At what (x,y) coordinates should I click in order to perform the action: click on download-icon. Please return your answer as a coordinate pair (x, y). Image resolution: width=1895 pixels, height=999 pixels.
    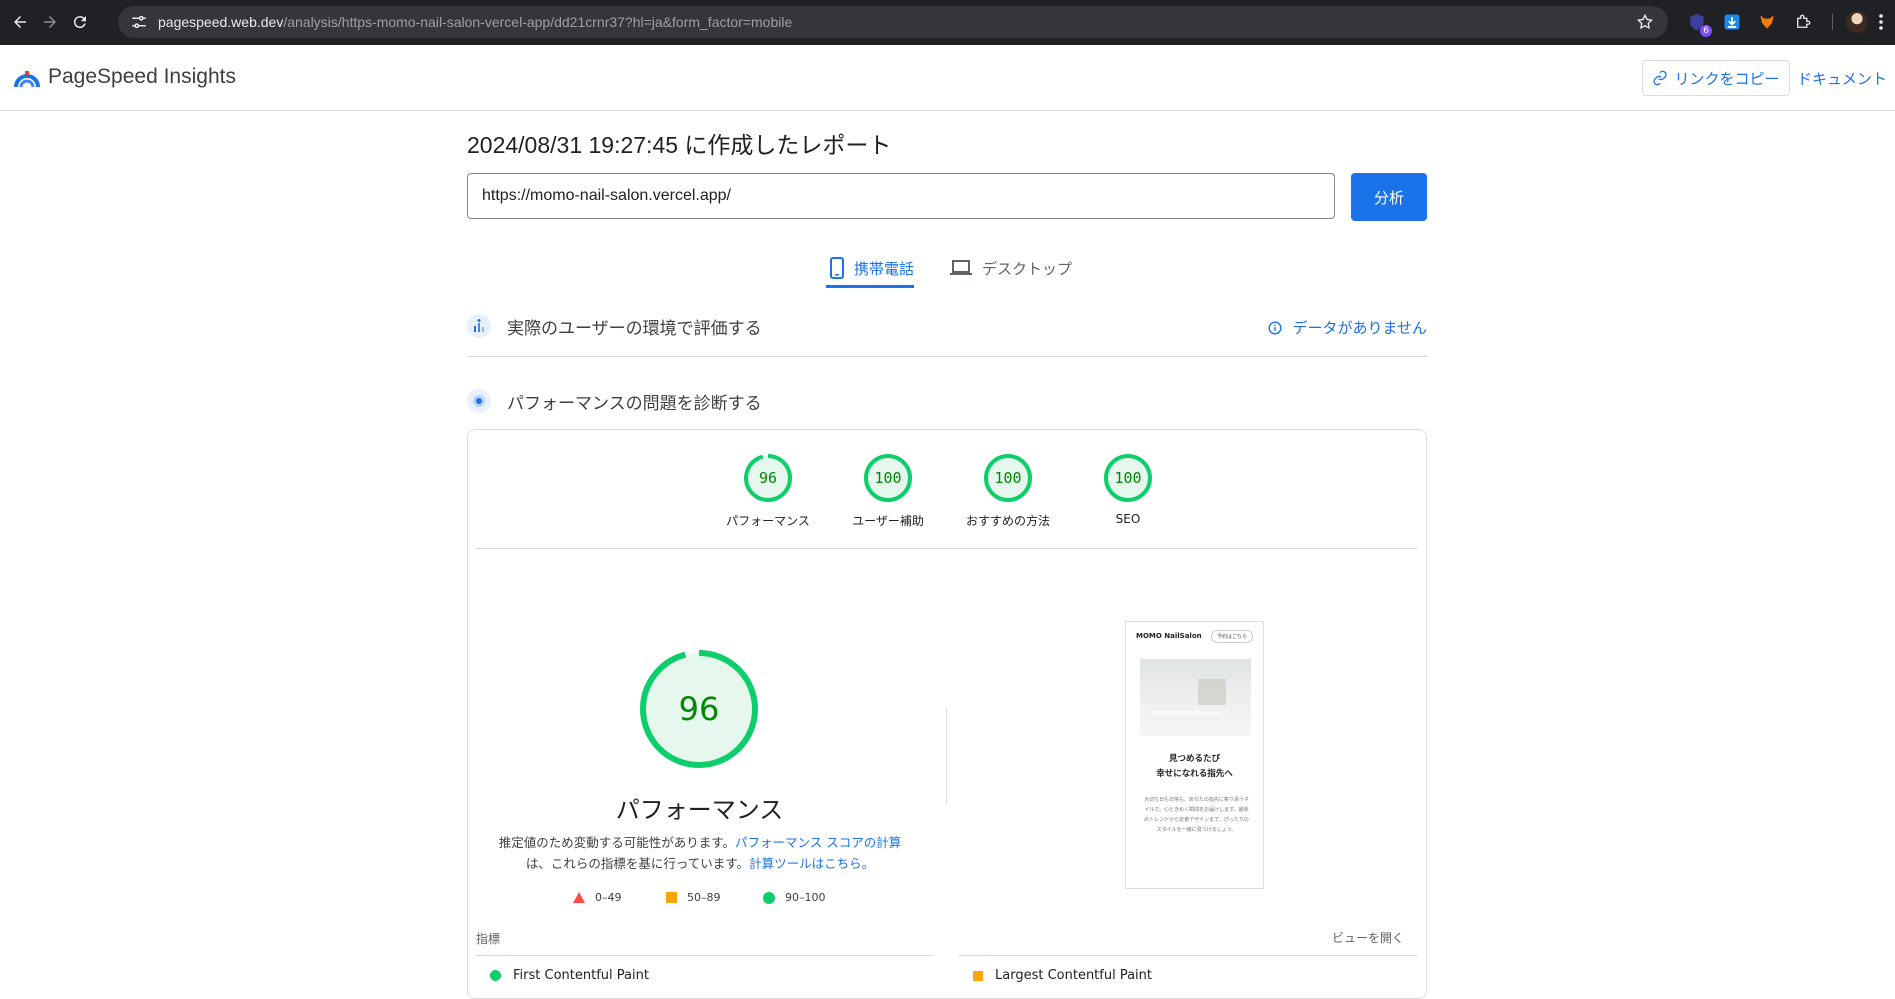
    Looking at the image, I should click on (1732, 22).